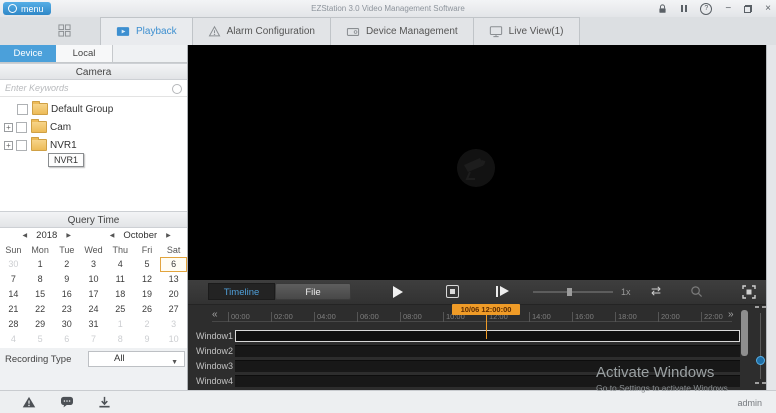  I want to click on calendar-day: 16, so click(66, 294).